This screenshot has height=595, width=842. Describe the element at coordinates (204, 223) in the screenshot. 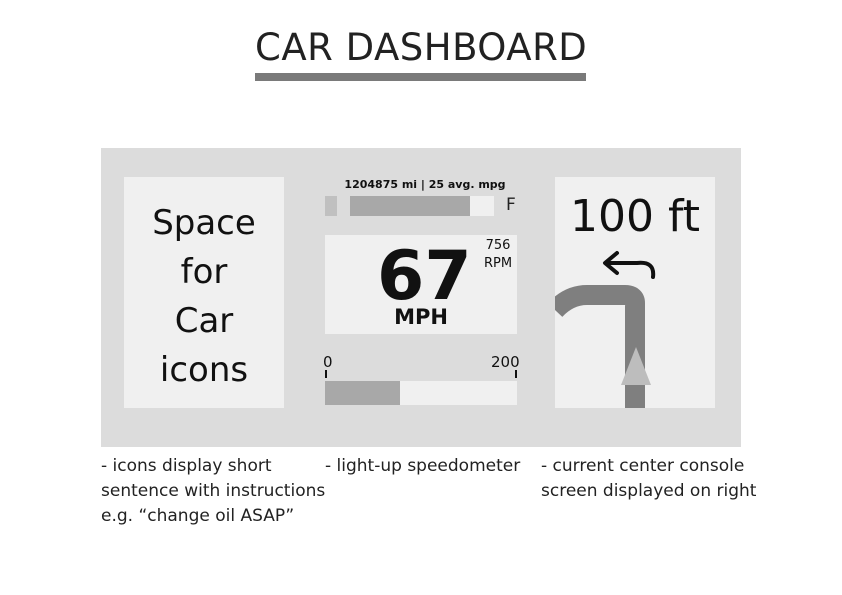

I see `placeholder-line: Space` at that location.